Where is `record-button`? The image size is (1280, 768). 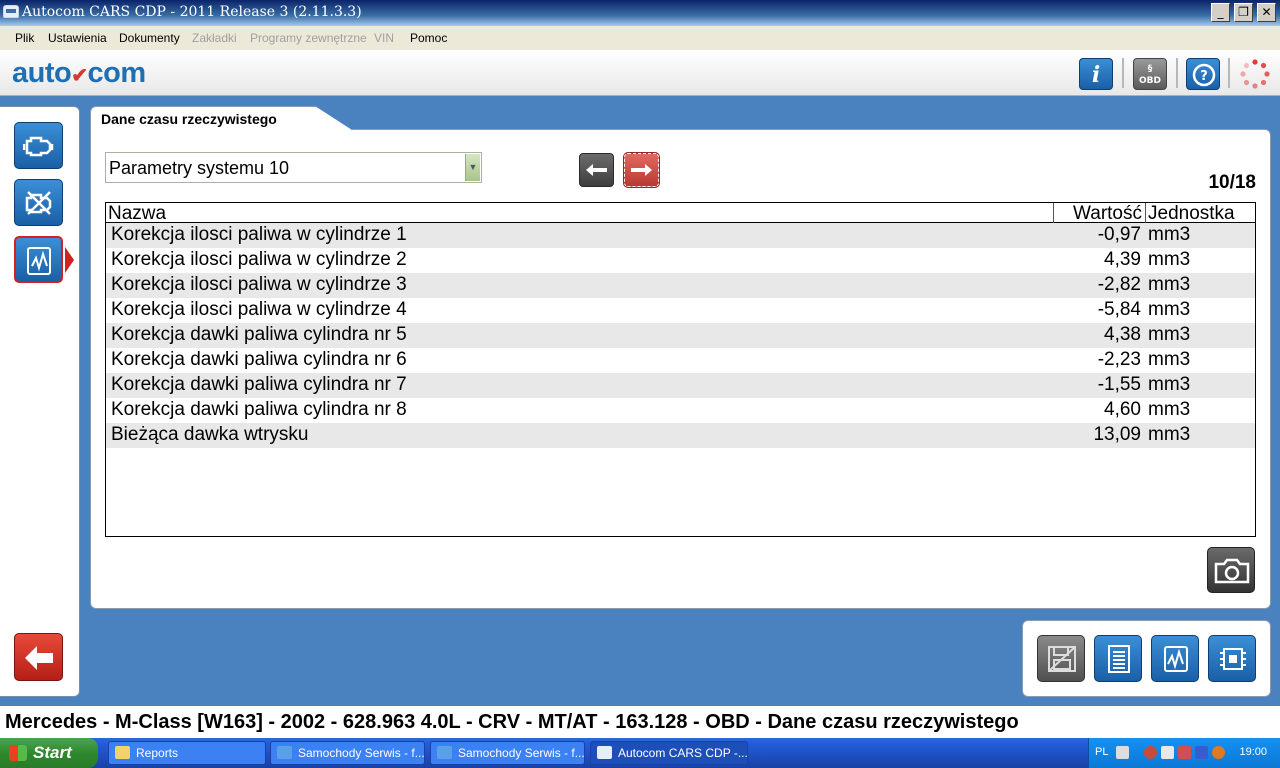 record-button is located at coordinates (1232, 658).